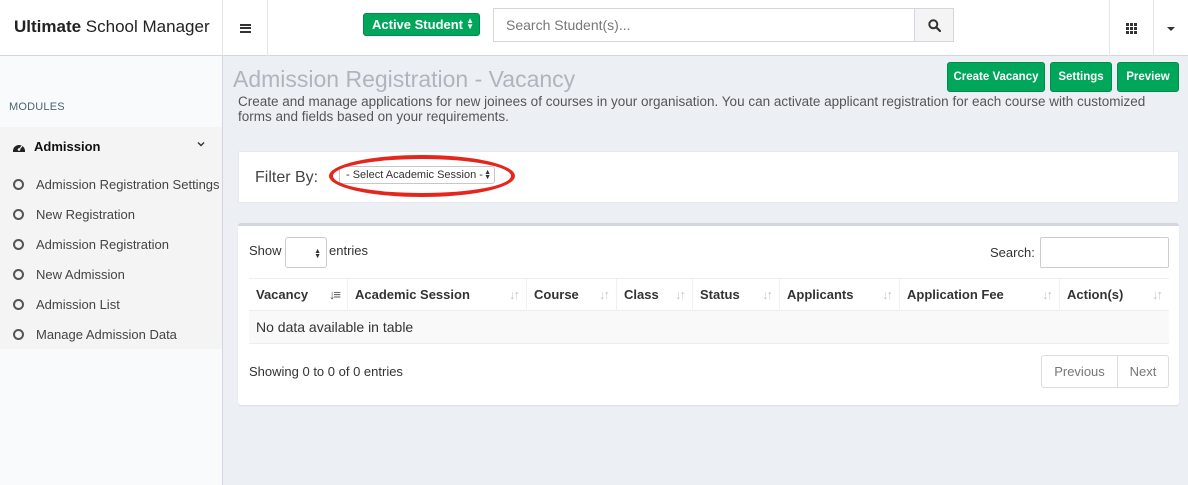 The image size is (1188, 485). What do you see at coordinates (128, 184) in the screenshot?
I see `sidebar-subitem-label: Admission Registration Settings` at bounding box center [128, 184].